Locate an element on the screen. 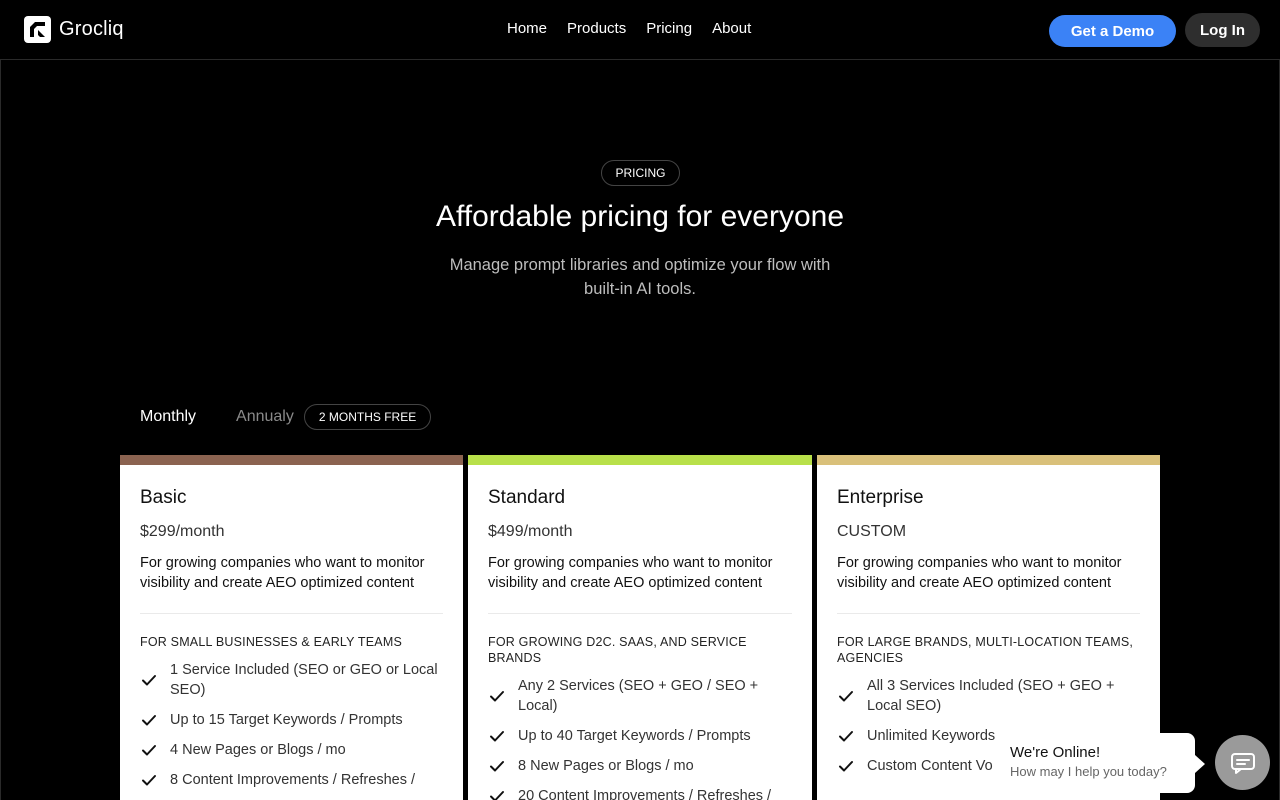 This screenshot has width=1280, height=800. pricing-badge: PRICING is located at coordinates (640, 173).